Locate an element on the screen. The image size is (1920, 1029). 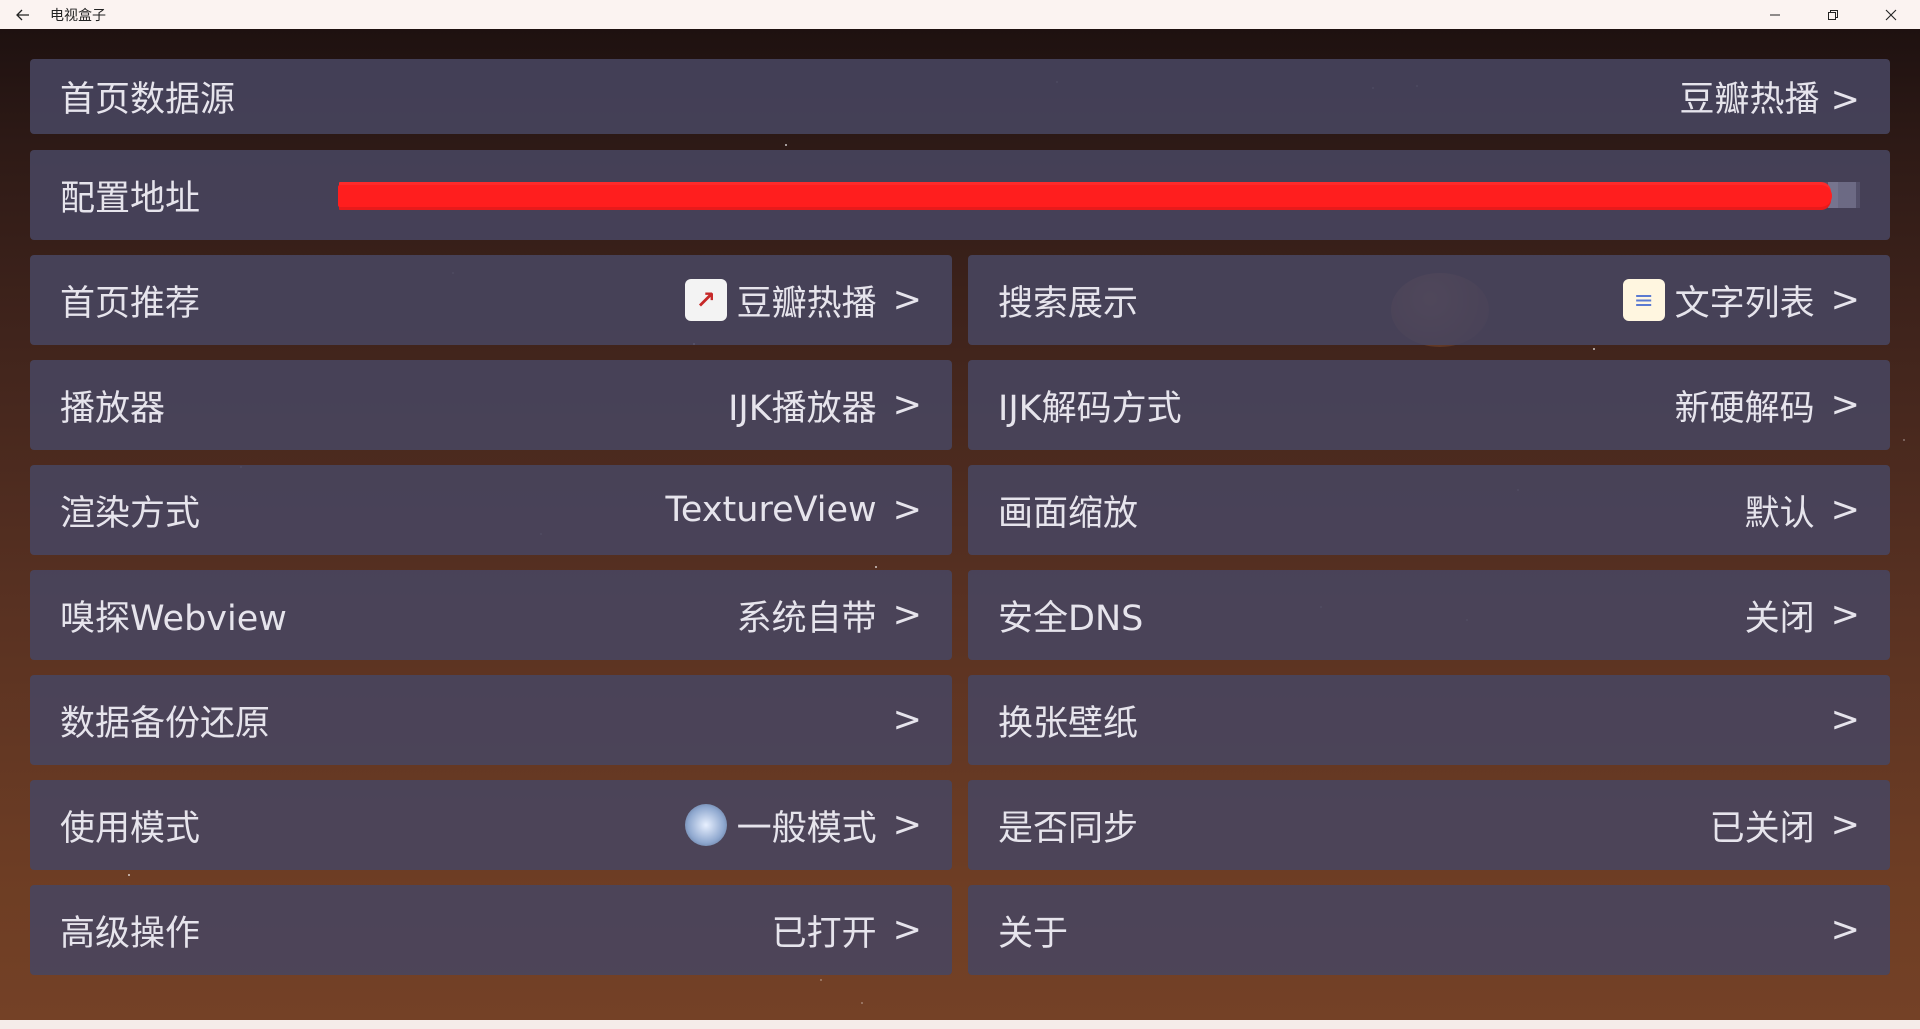
minimize-icon is located at coordinates (1775, 14).